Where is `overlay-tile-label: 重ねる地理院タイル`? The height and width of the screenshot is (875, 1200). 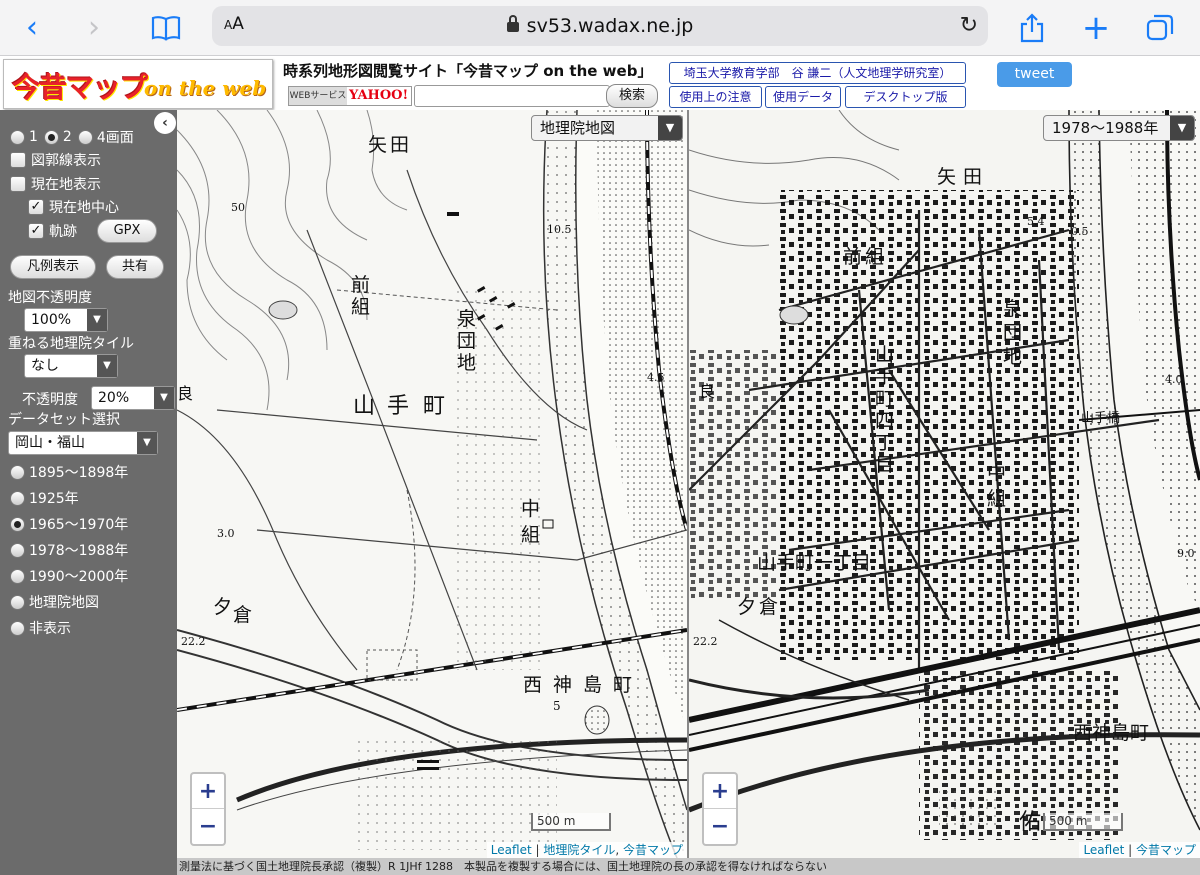
overlay-tile-label: 重ねる地理院タイル is located at coordinates (71, 344).